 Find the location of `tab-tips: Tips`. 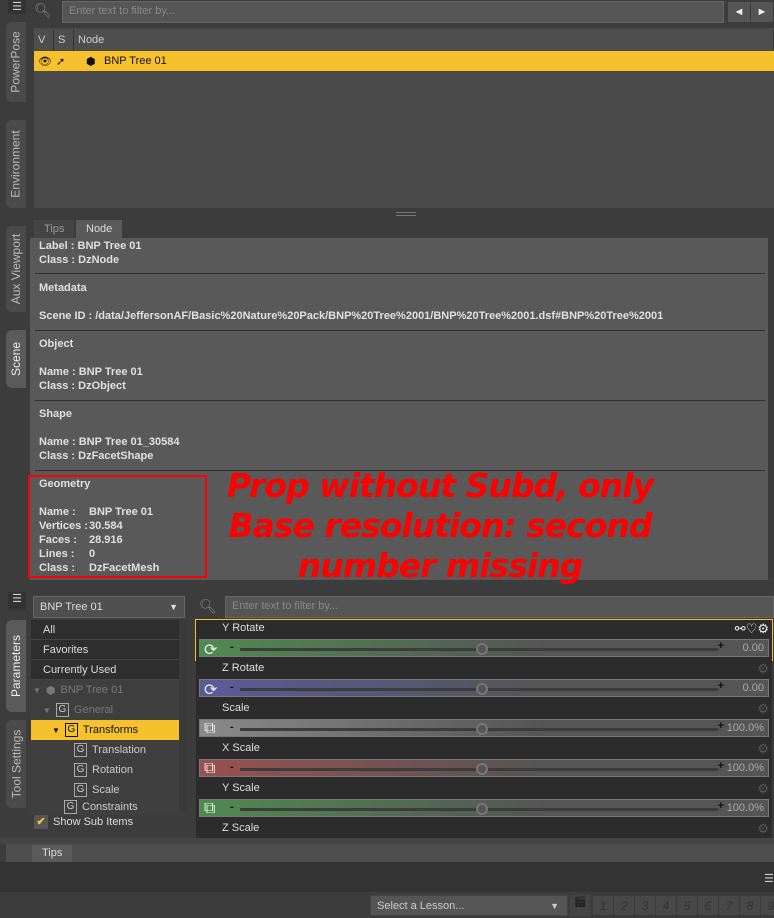

tab-tips: Tips is located at coordinates (54, 229).